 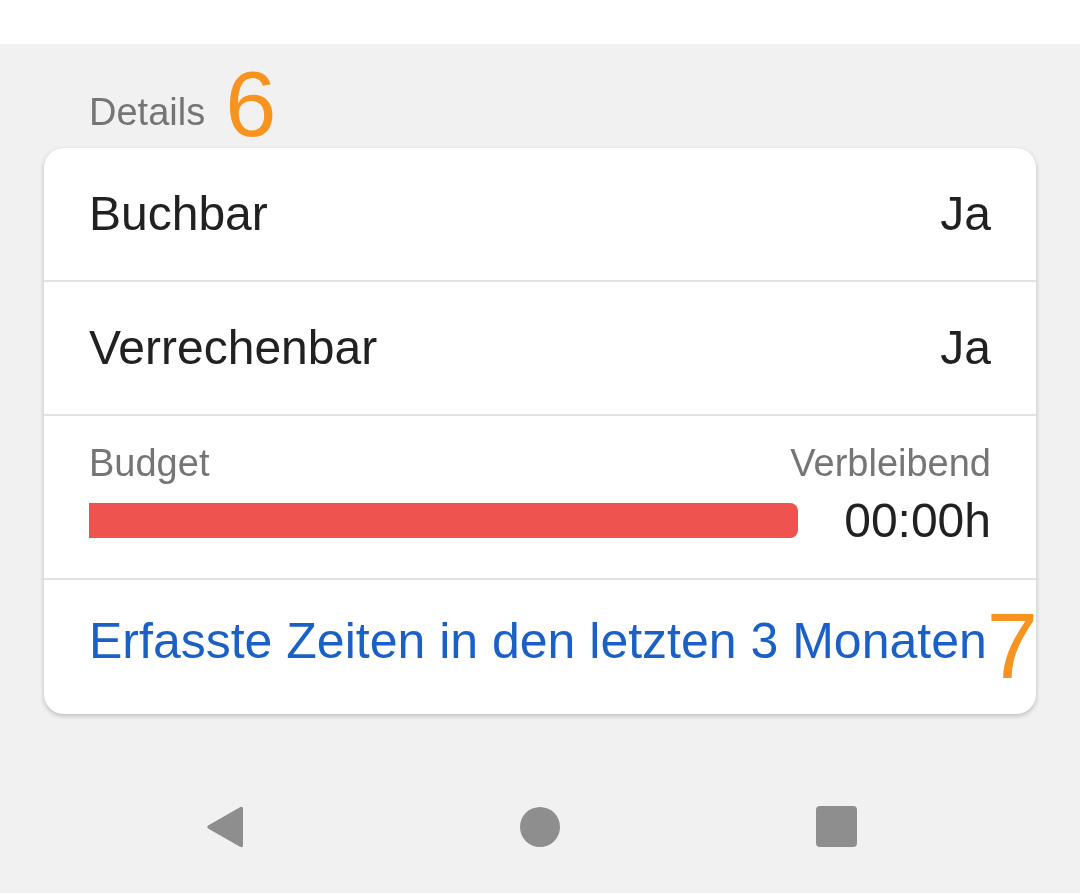 I want to click on section-title: Details, so click(x=147, y=112).